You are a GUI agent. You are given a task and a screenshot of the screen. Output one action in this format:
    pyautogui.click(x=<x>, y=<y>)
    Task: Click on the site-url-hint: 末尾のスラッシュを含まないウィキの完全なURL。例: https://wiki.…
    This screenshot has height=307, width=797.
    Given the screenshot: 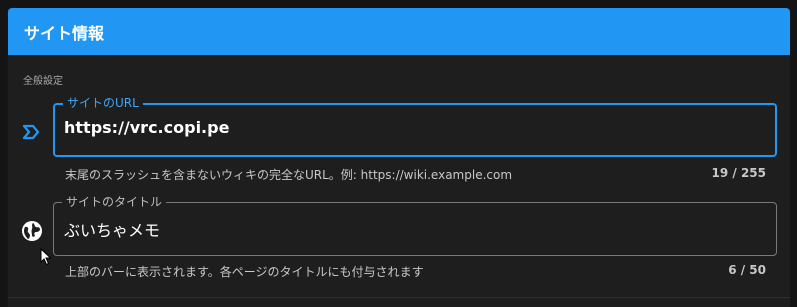 What is the action you would take?
    pyautogui.click(x=289, y=175)
    